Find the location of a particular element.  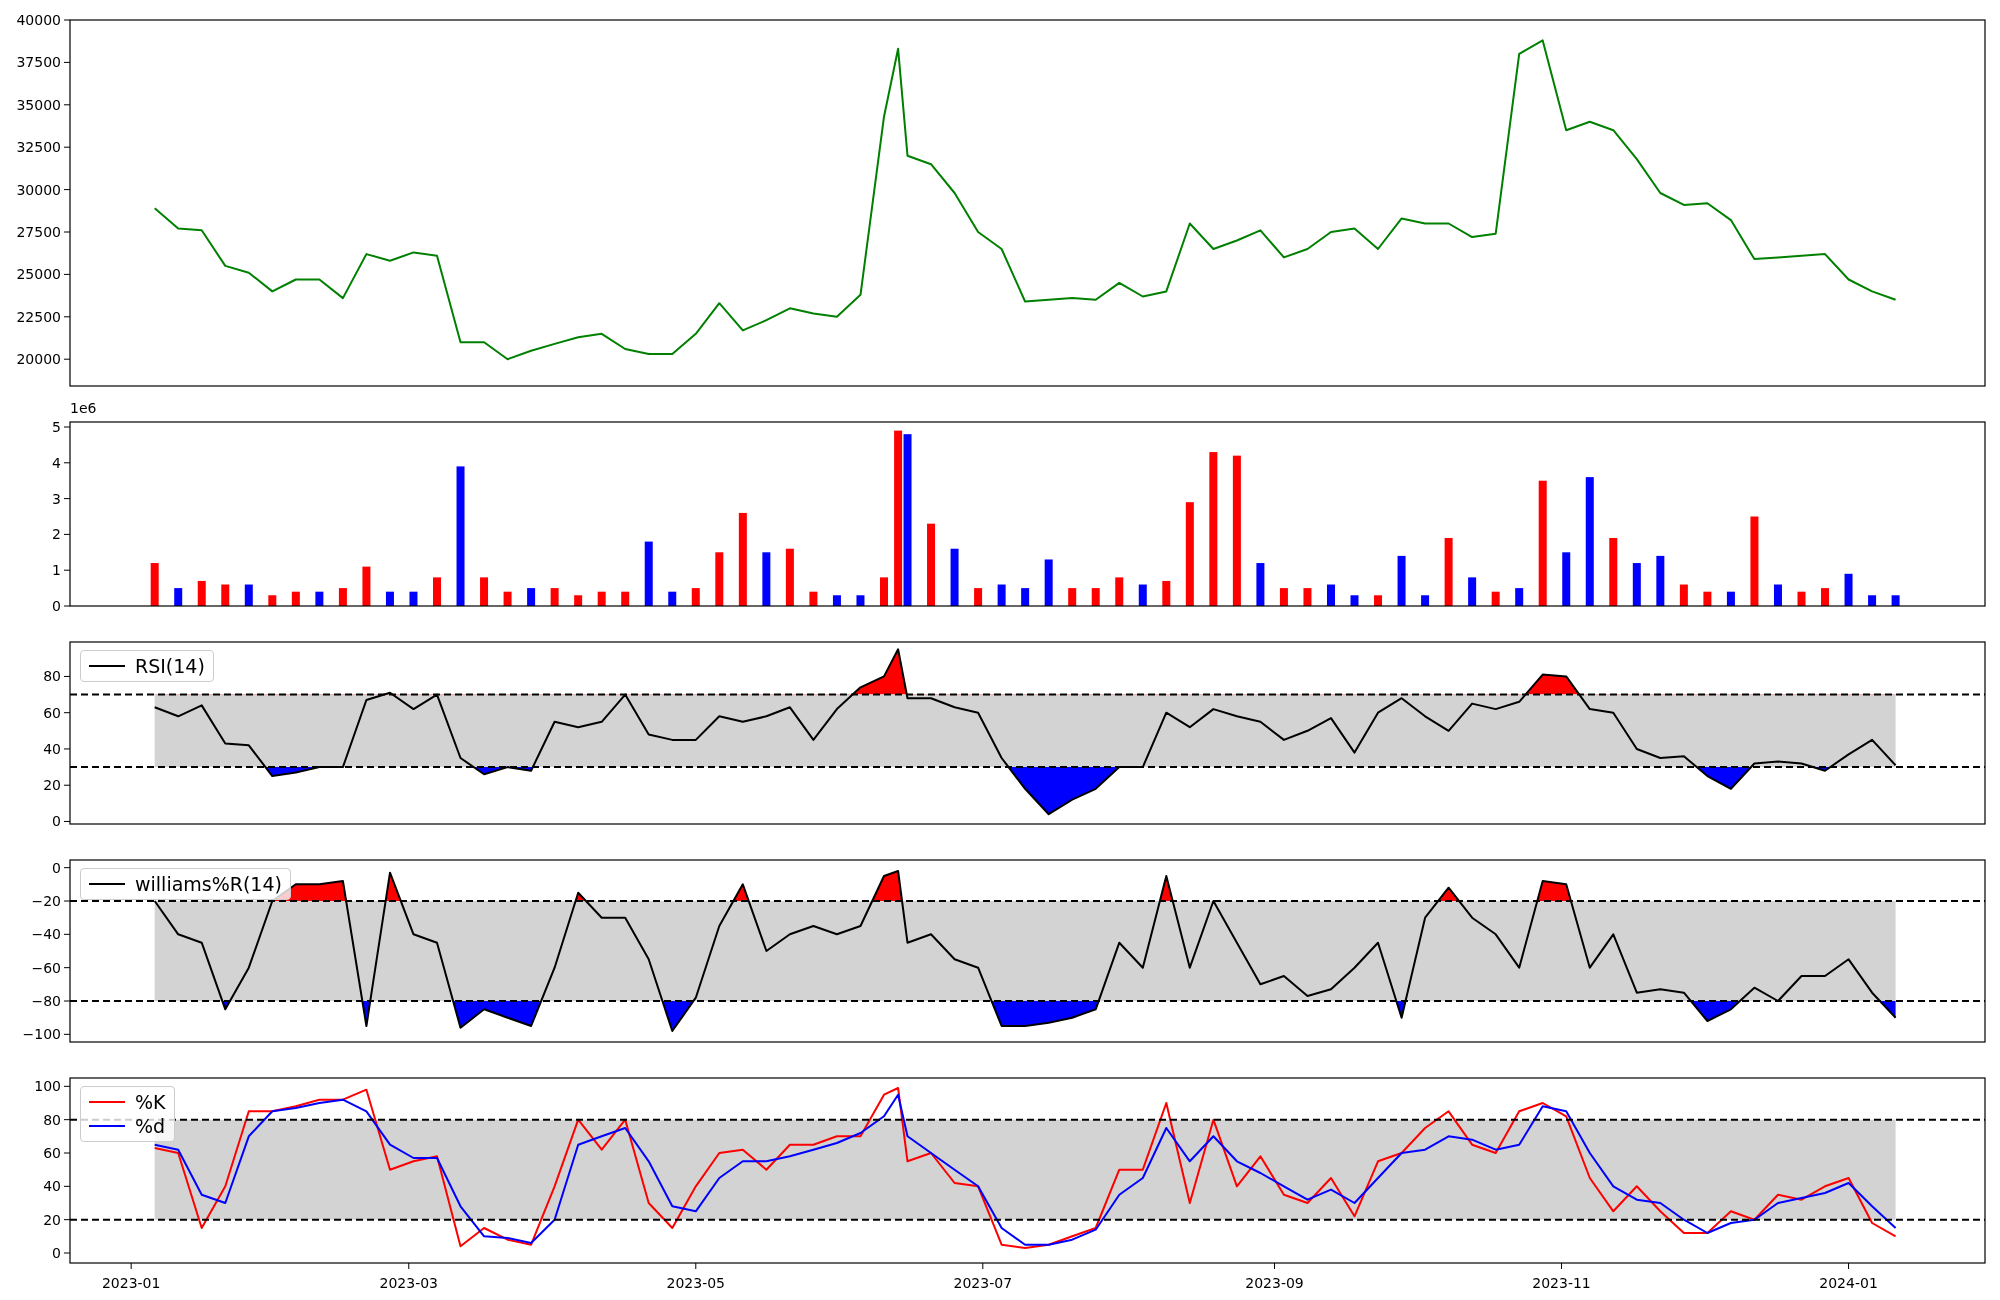

axis-tick-label: 2023-09 is located at coordinates (1274, 1283).